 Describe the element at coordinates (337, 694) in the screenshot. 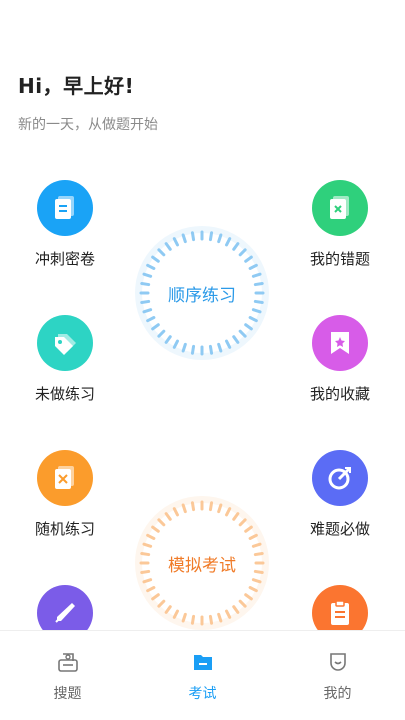

I see `tab-label: 我的` at that location.